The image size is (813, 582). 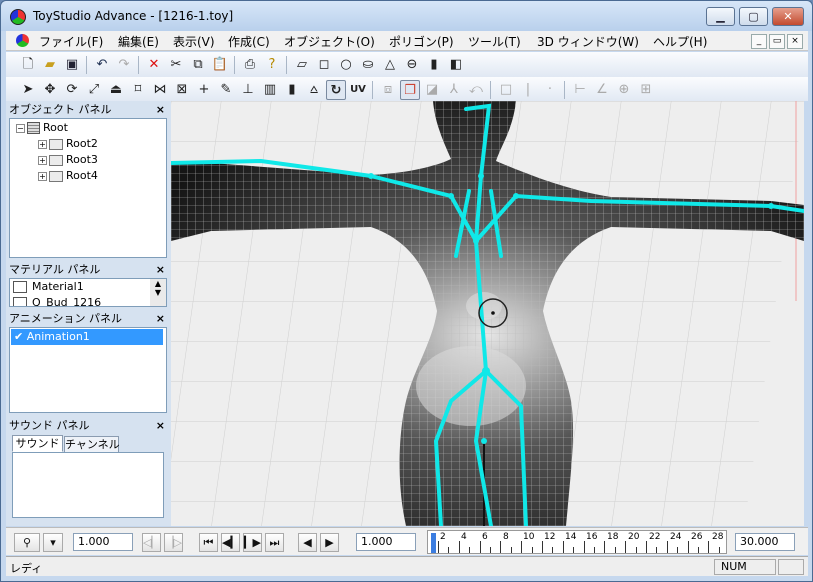 I want to click on wrap-icon: ↻, so click(x=336, y=90).